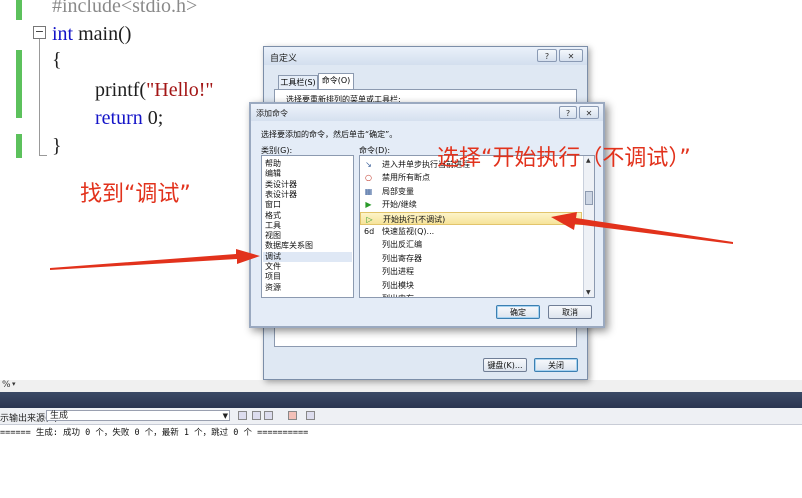 The image size is (802, 498). What do you see at coordinates (155, 259) in the screenshot?
I see `arrow-to-debug-category` at bounding box center [155, 259].